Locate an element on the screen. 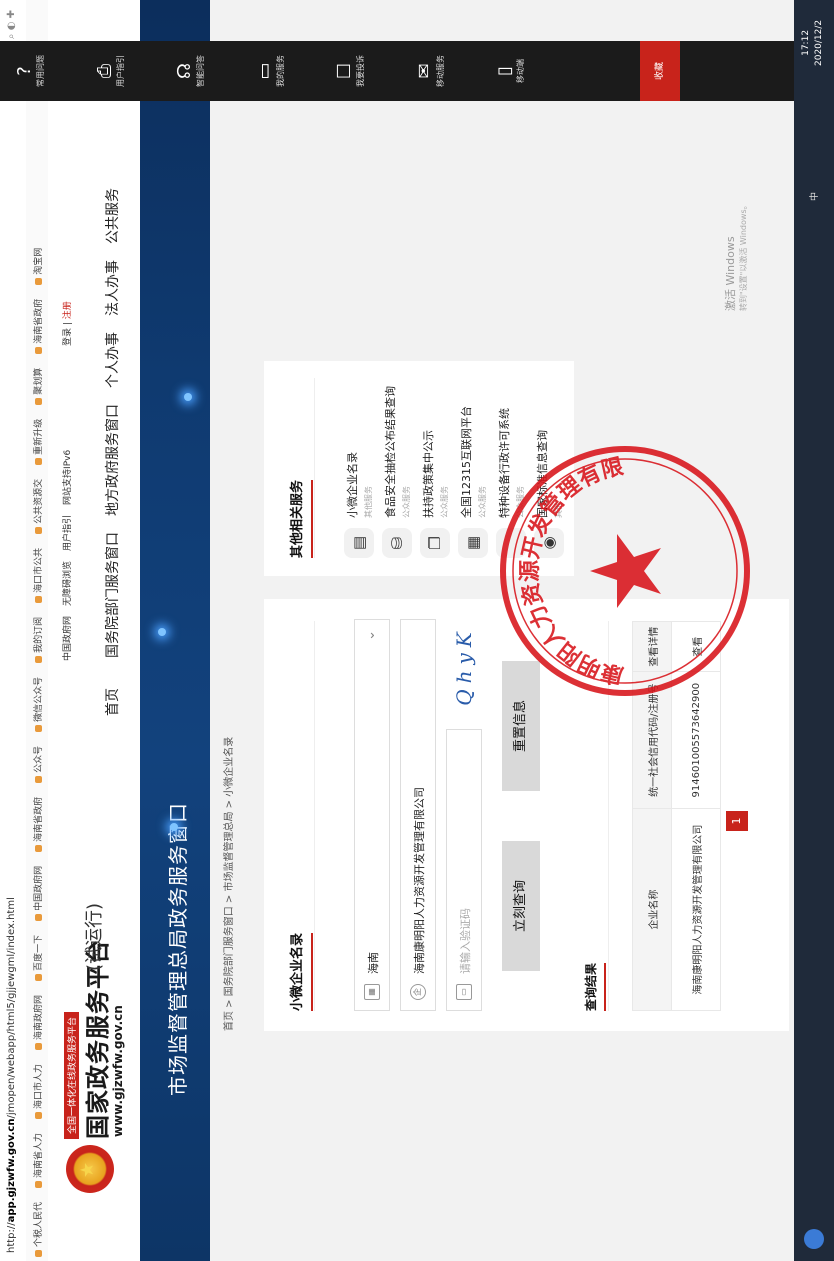 This screenshot has width=834, height=1261. windows-activation-watermark: 激活 Windows 转到"设置"以激活 Windows。 is located at coordinates (735, 256).